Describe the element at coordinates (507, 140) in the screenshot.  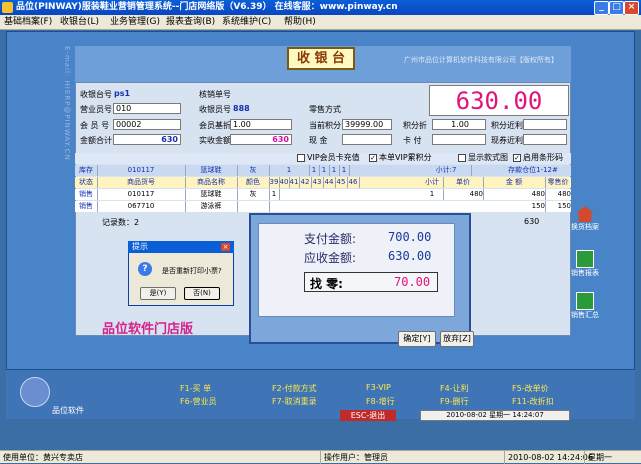
I see `settle-label: 现券近利` at that location.